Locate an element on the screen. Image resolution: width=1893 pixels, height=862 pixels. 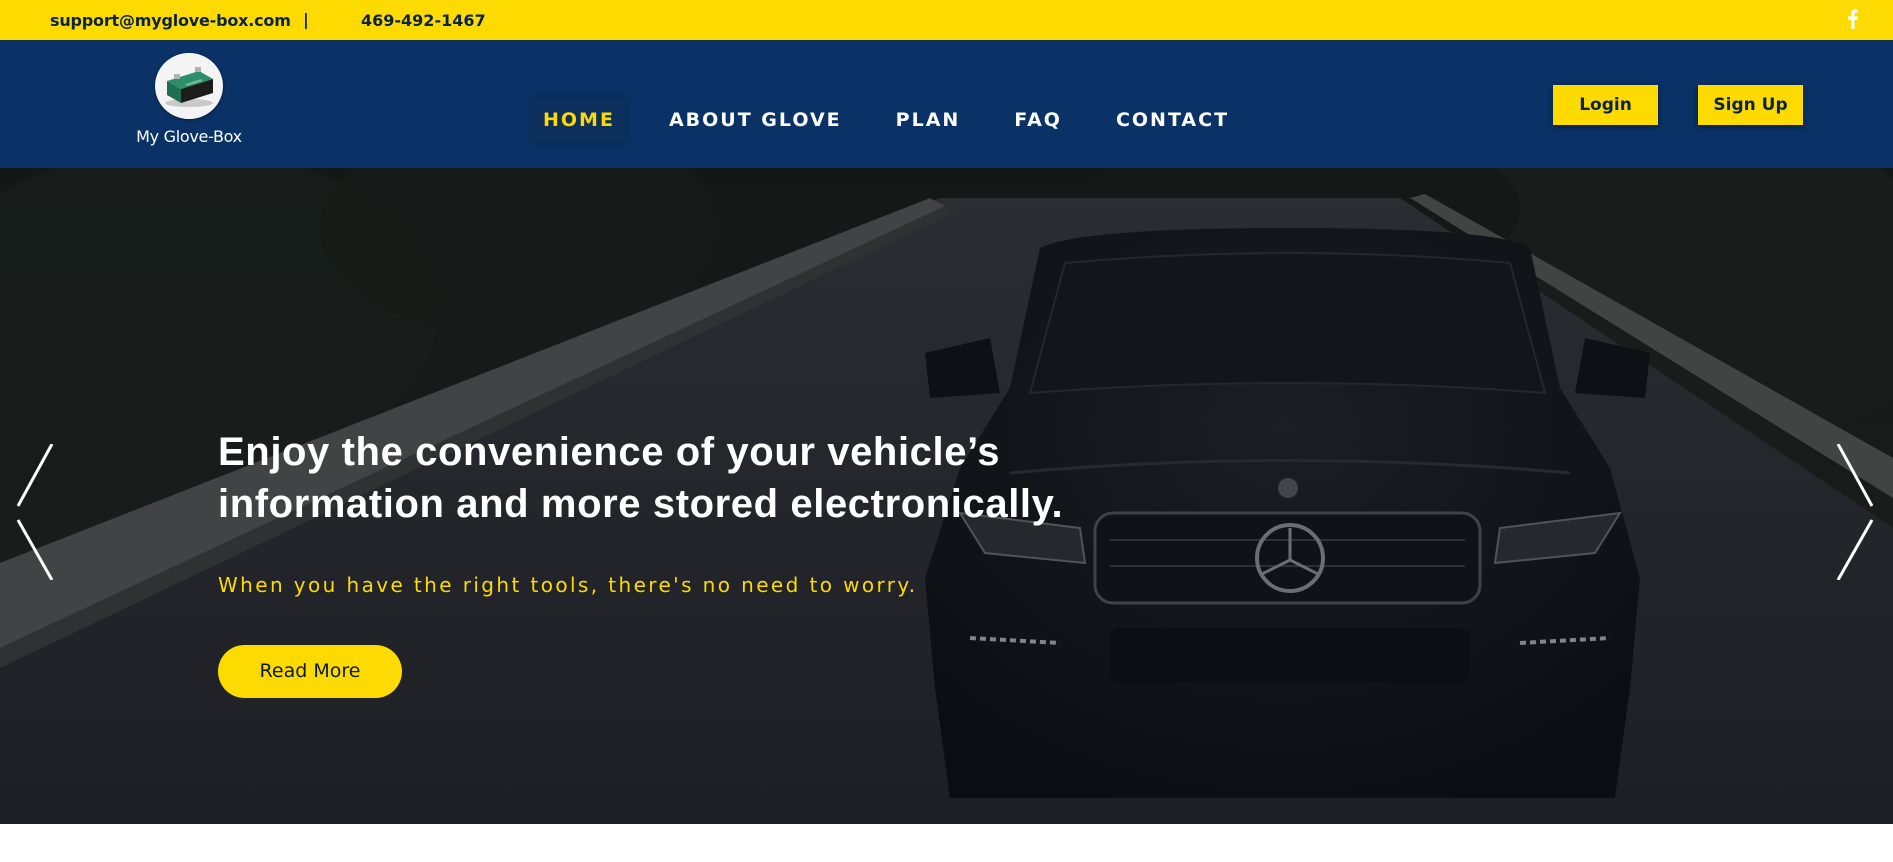
nav-item-plan: PLAN is located at coordinates (928, 120).